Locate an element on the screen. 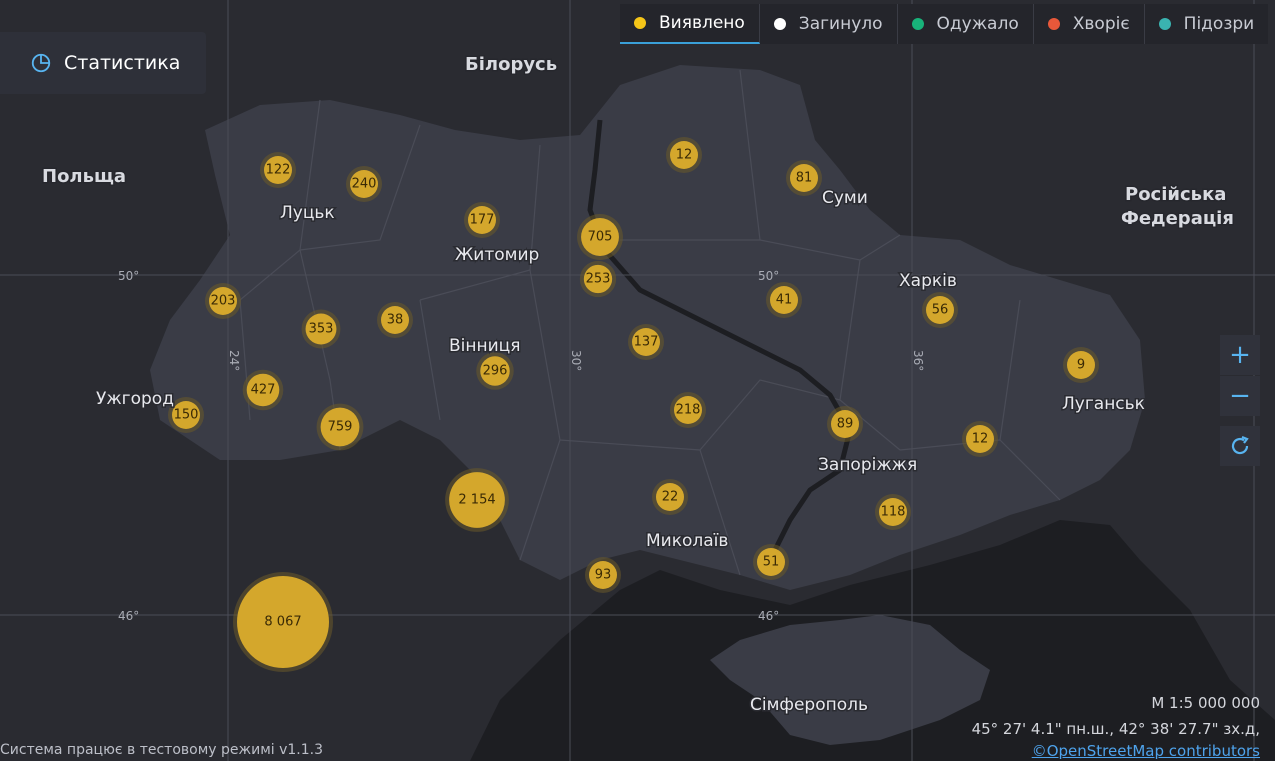 The image size is (1275, 761). zoom-out-icon: − is located at coordinates (1240, 396).